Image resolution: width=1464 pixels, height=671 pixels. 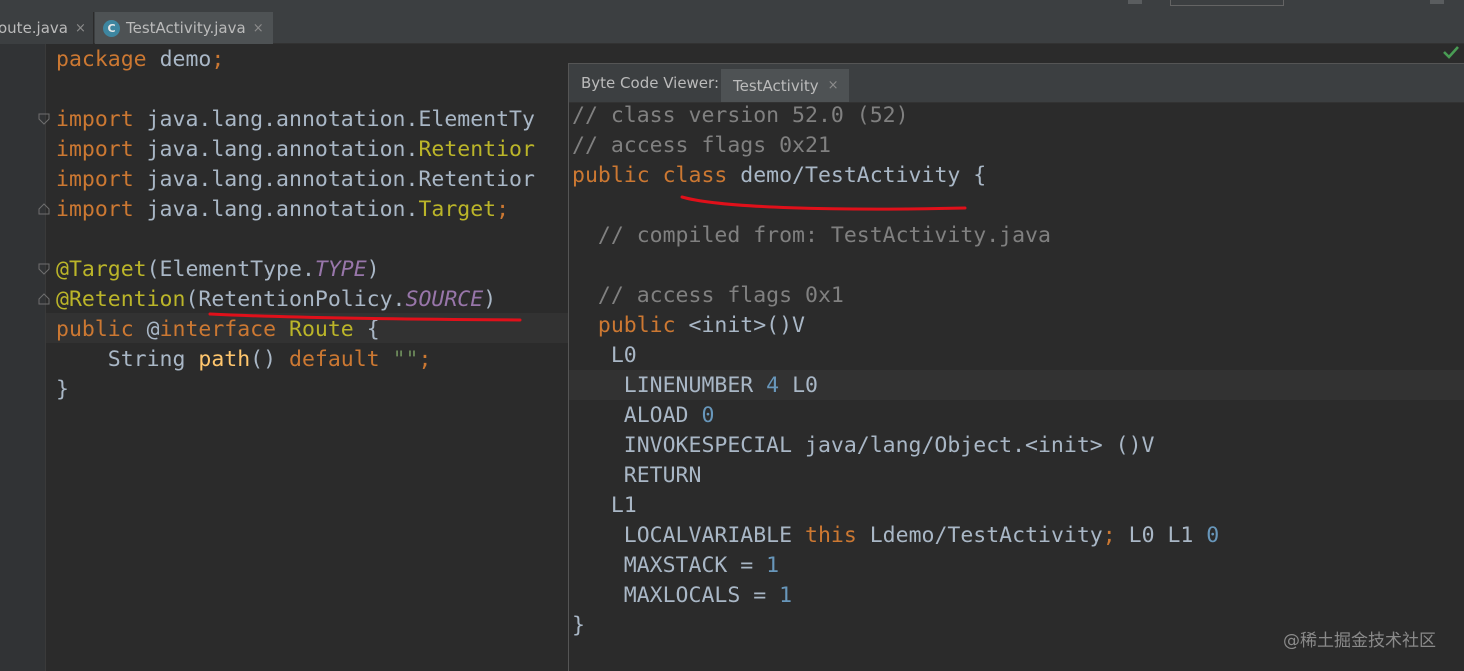 I want to click on tab-route-label: oute.java, so click(x=34, y=28).